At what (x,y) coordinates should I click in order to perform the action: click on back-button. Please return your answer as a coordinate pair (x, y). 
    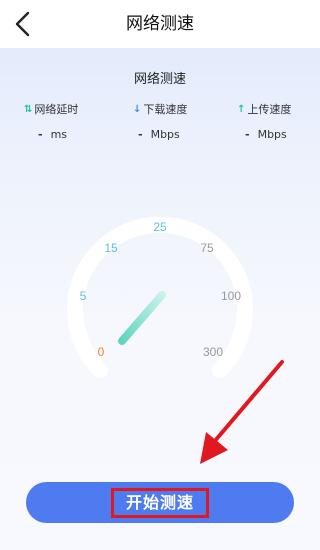
    Looking at the image, I should click on (24, 24).